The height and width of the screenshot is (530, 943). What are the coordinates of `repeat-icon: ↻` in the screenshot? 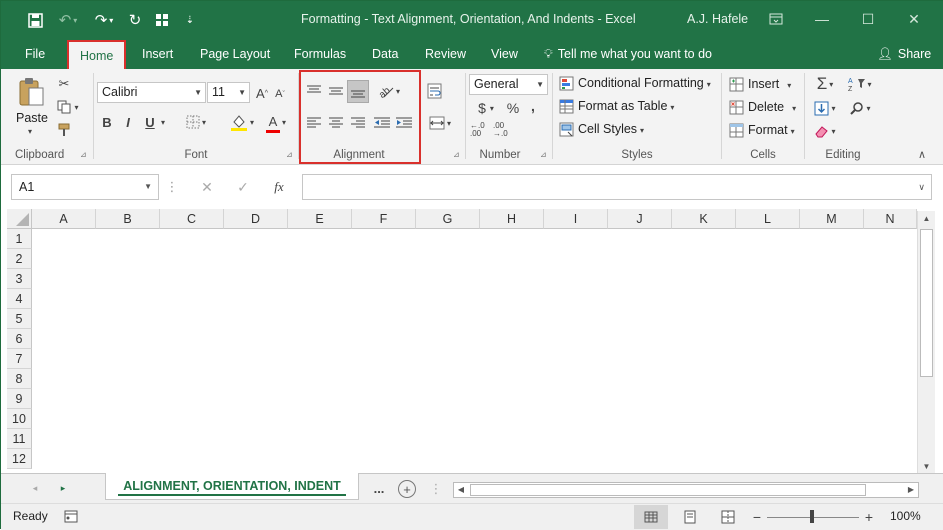 It's located at (135, 20).